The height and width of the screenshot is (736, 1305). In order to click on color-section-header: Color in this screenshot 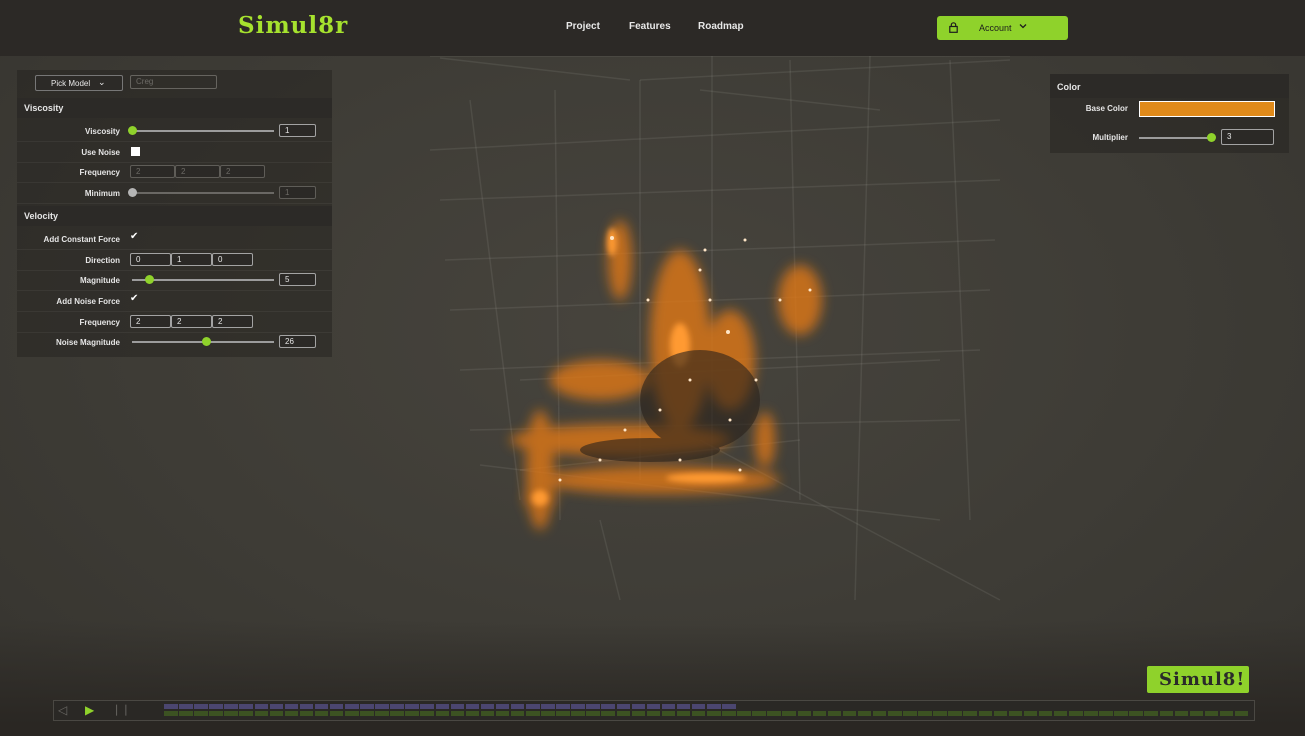, I will do `click(1169, 86)`.